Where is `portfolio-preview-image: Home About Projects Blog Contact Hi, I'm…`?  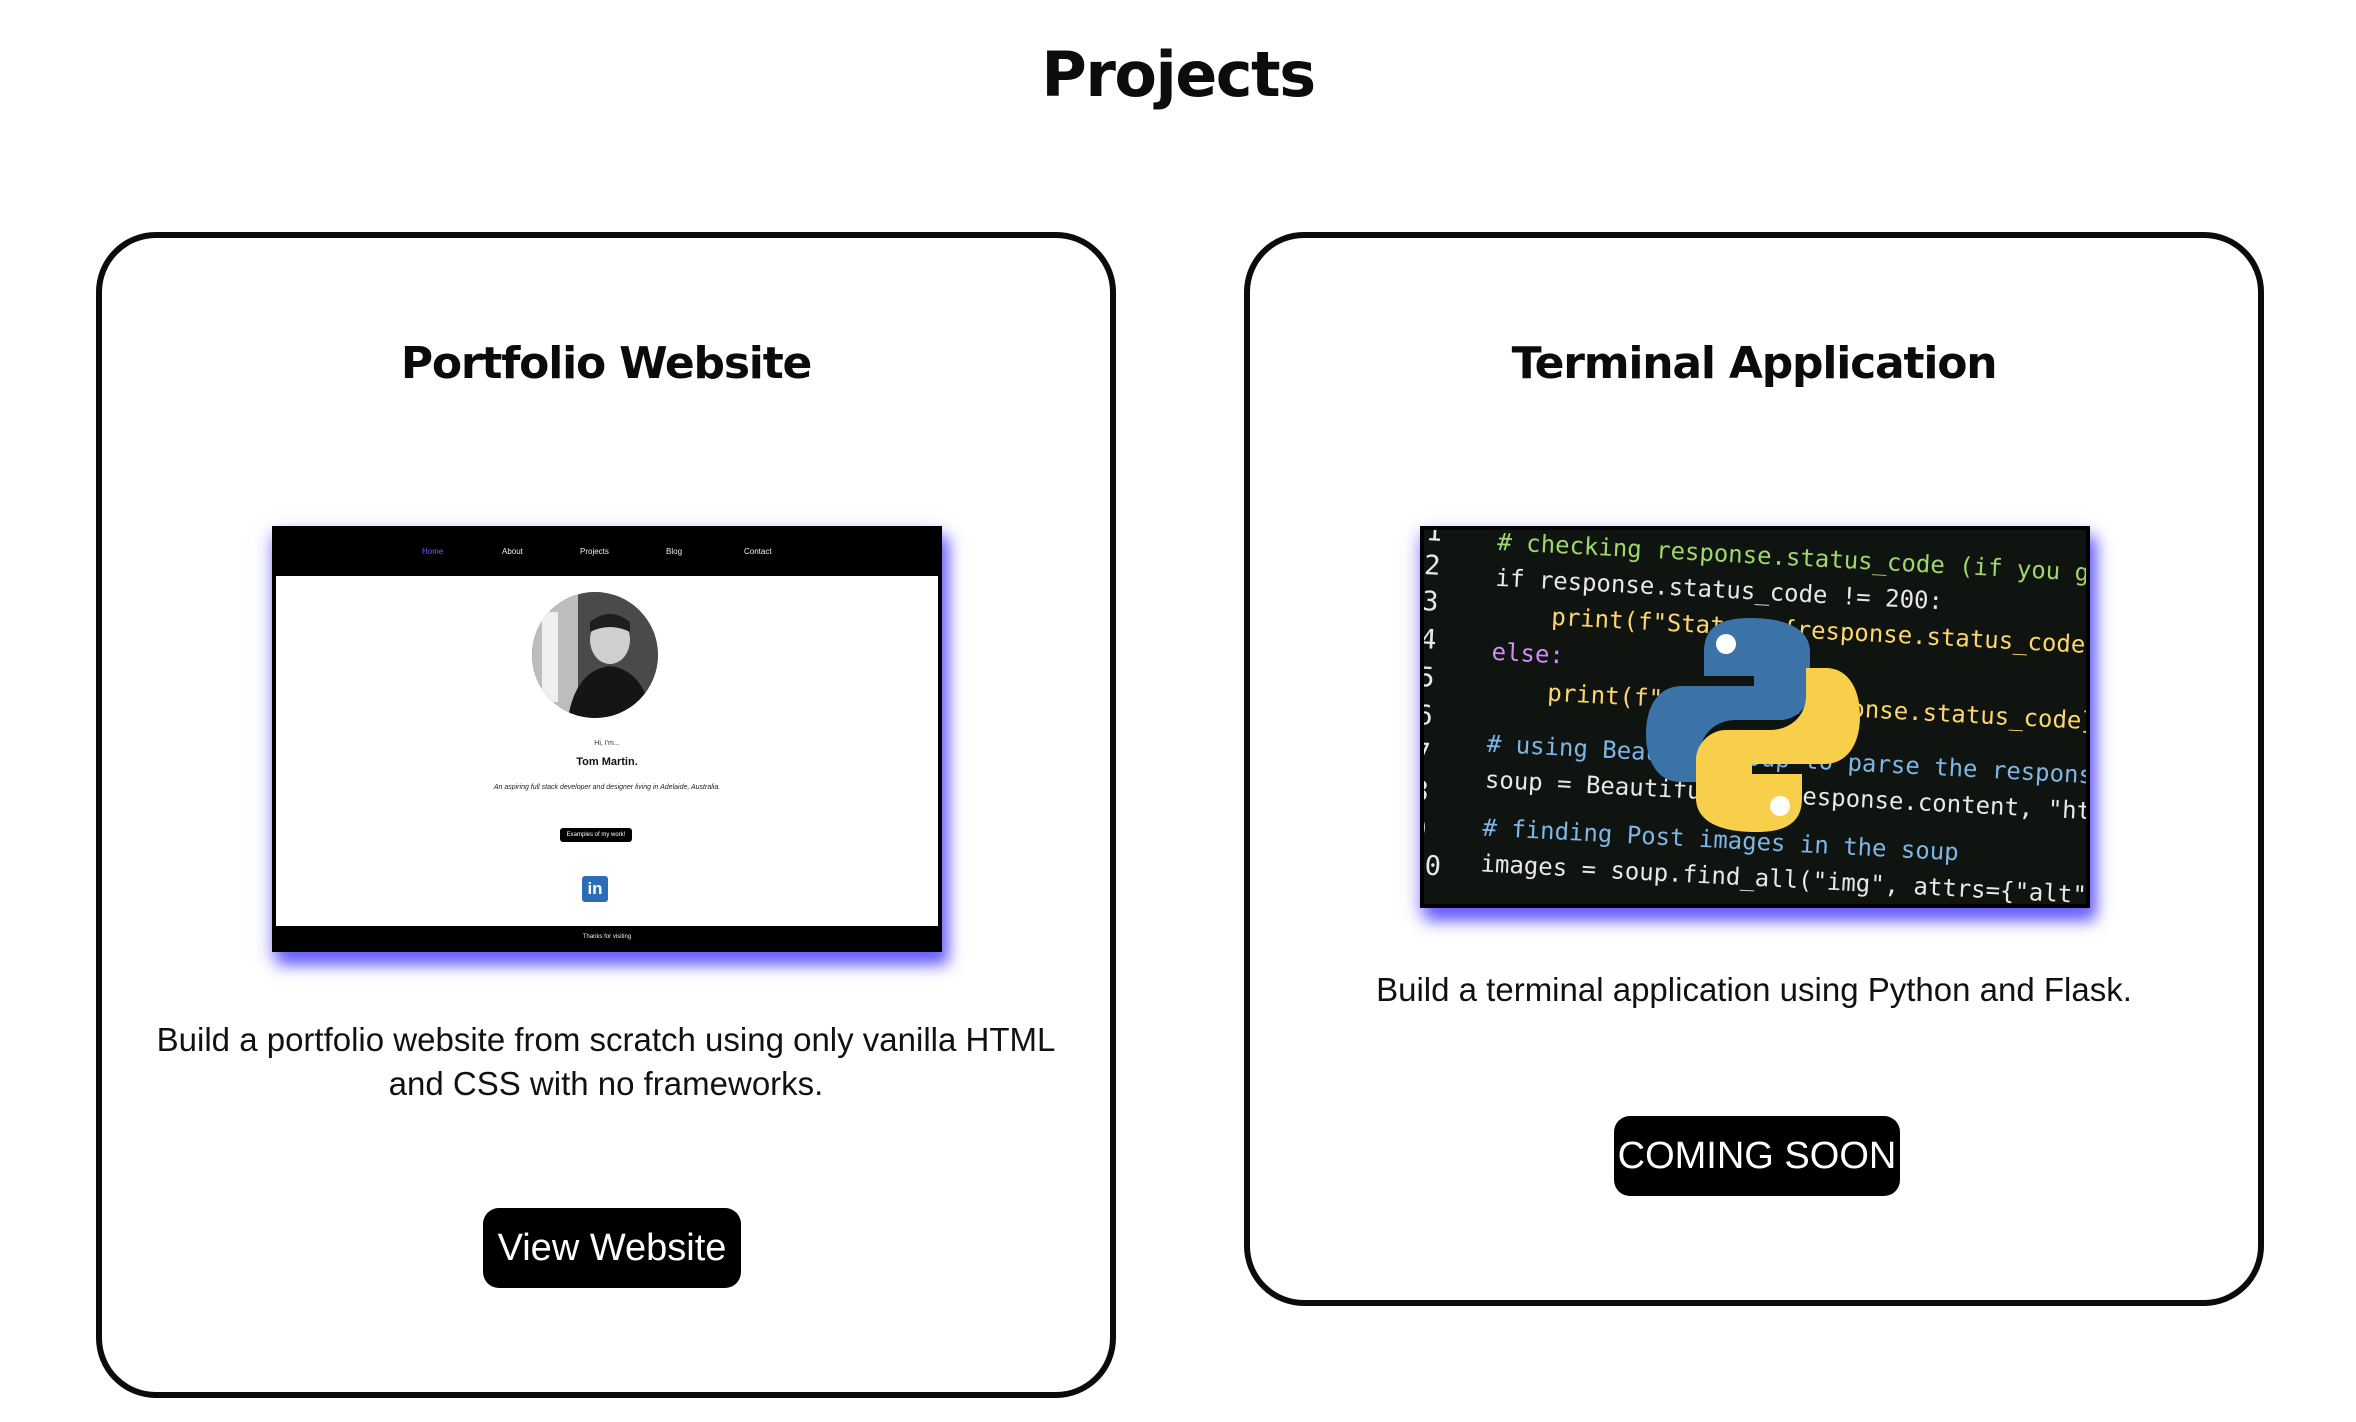 portfolio-preview-image: Home About Projects Blog Contact Hi, I'm… is located at coordinates (607, 739).